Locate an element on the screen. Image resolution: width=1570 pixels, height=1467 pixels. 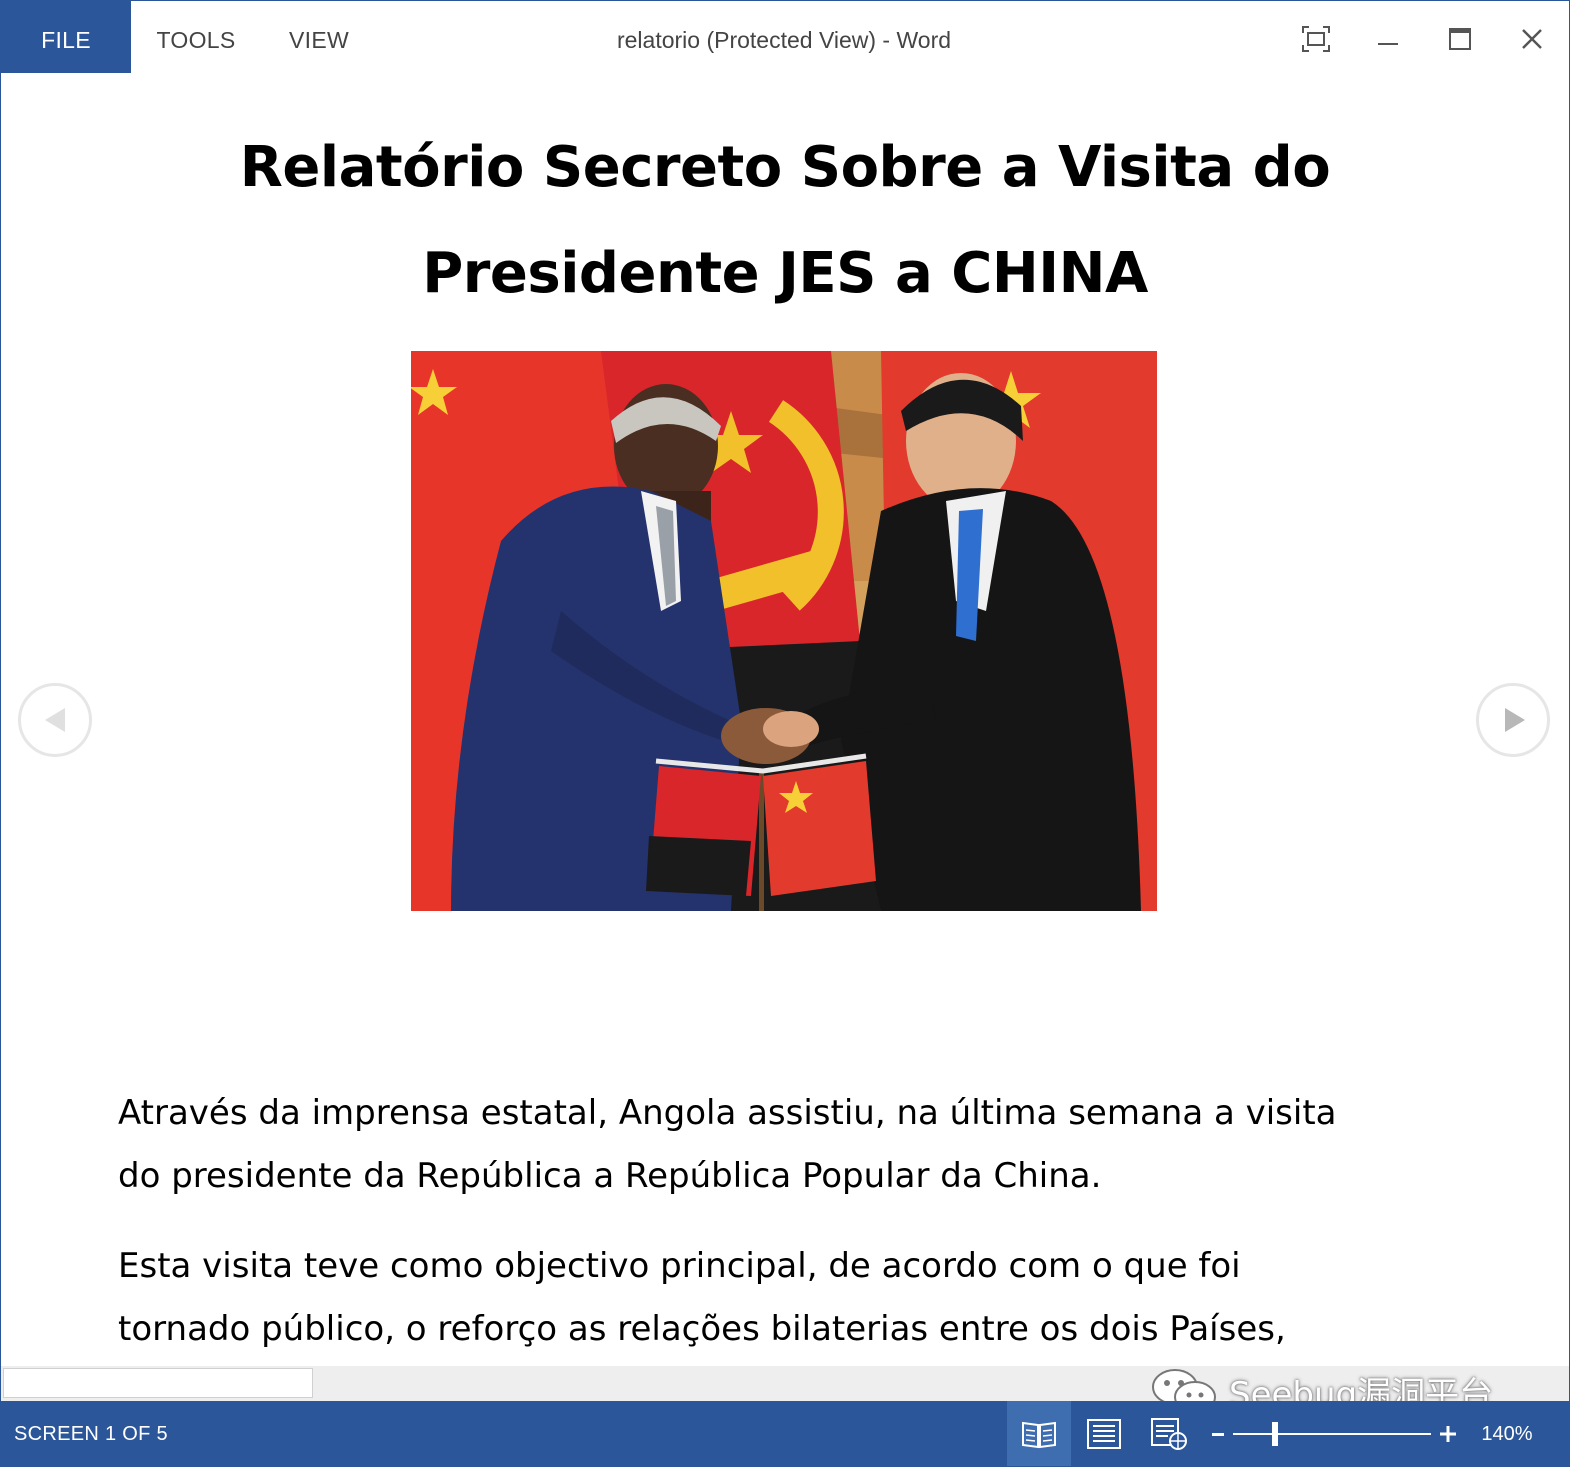
full-screen-button is located at coordinates (1316, 39).